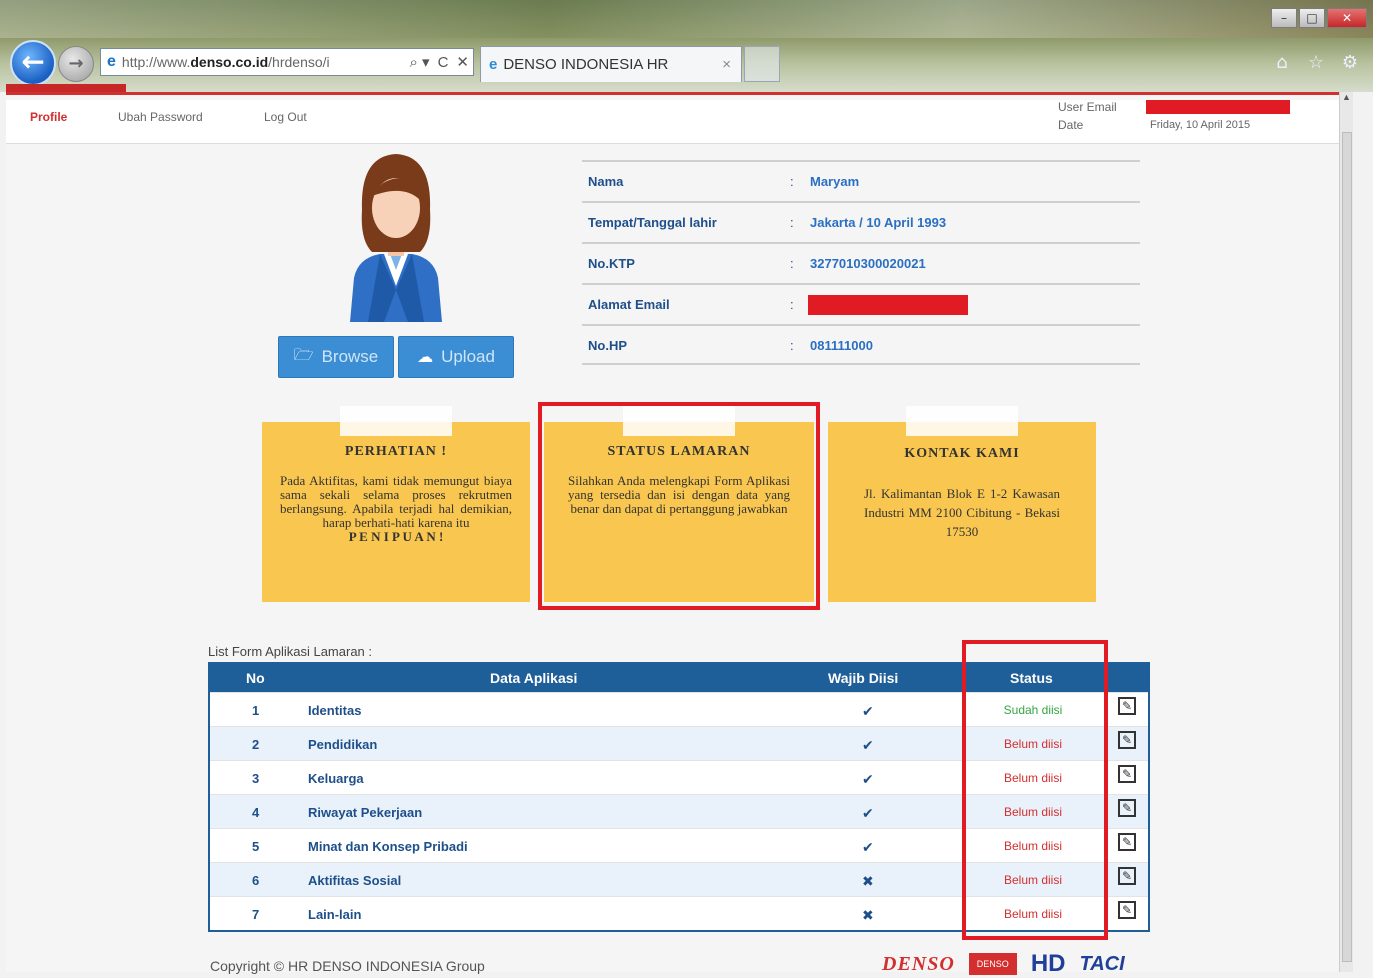 This screenshot has width=1373, height=978. What do you see at coordinates (586, 64) in the screenshot?
I see `tab-title: DENSO INDONESIA HR` at bounding box center [586, 64].